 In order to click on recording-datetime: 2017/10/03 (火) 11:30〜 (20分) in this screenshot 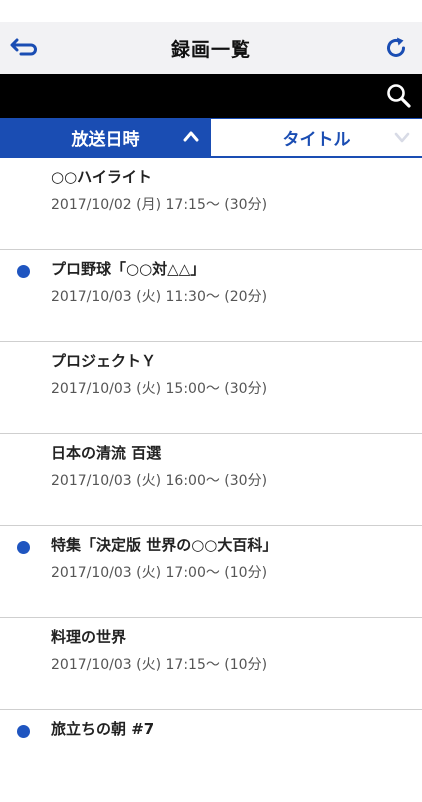, I will do `click(159, 297)`.